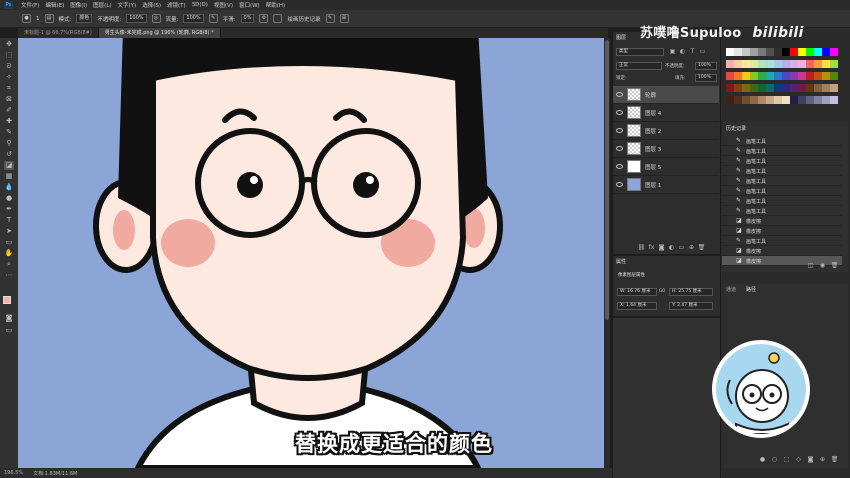  What do you see at coordinates (9, 154) in the screenshot?
I see `history-brush-icon: ↺` at bounding box center [9, 154].